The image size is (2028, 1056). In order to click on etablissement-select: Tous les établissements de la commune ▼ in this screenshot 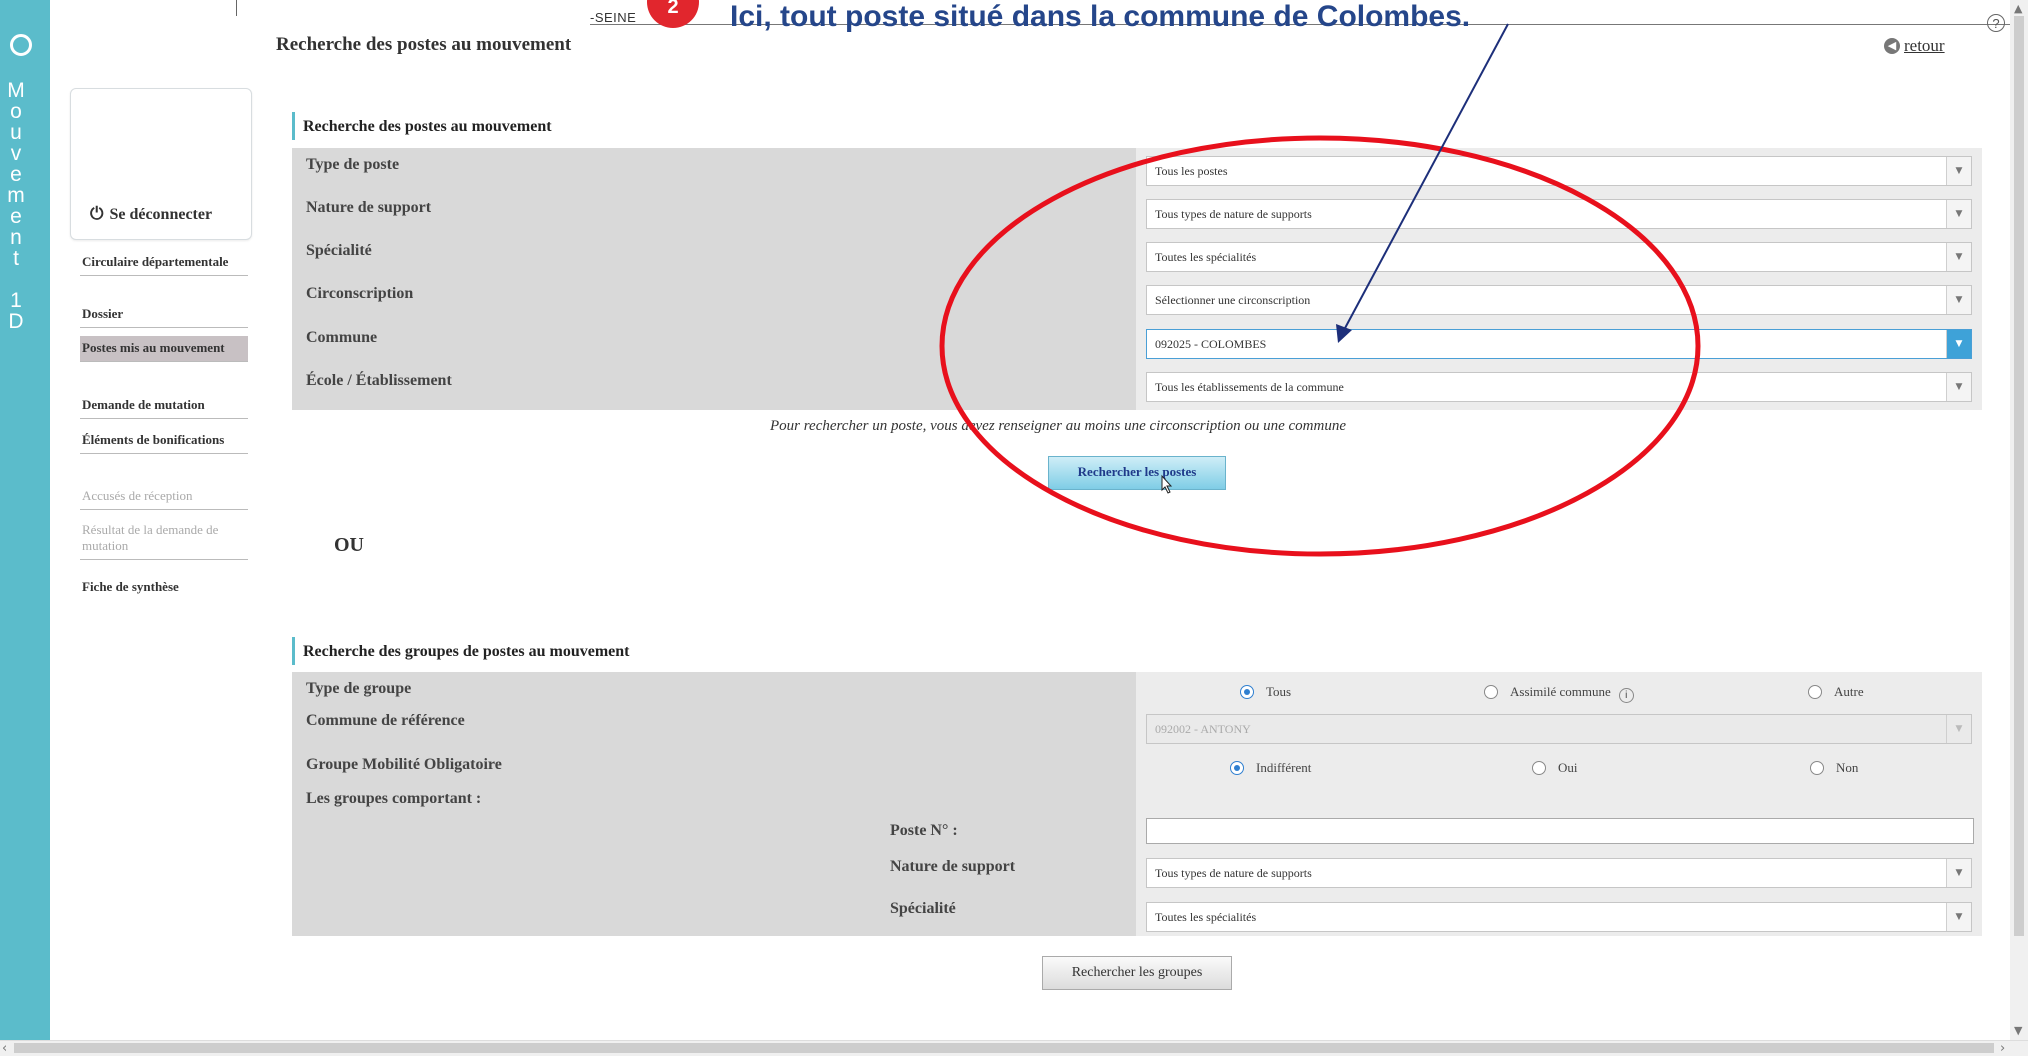, I will do `click(1559, 387)`.